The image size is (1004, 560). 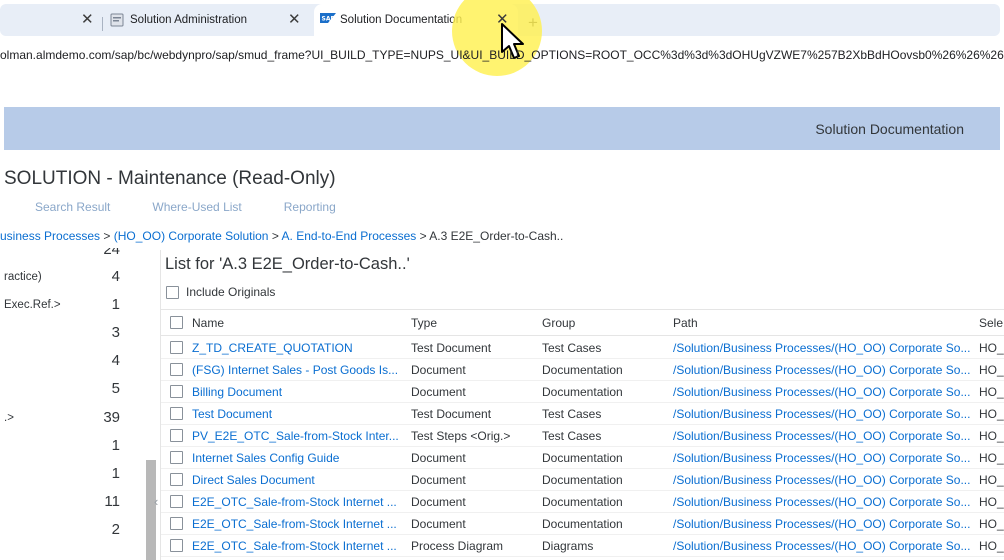 What do you see at coordinates (70, 362) in the screenshot?
I see `tree-item: 4` at bounding box center [70, 362].